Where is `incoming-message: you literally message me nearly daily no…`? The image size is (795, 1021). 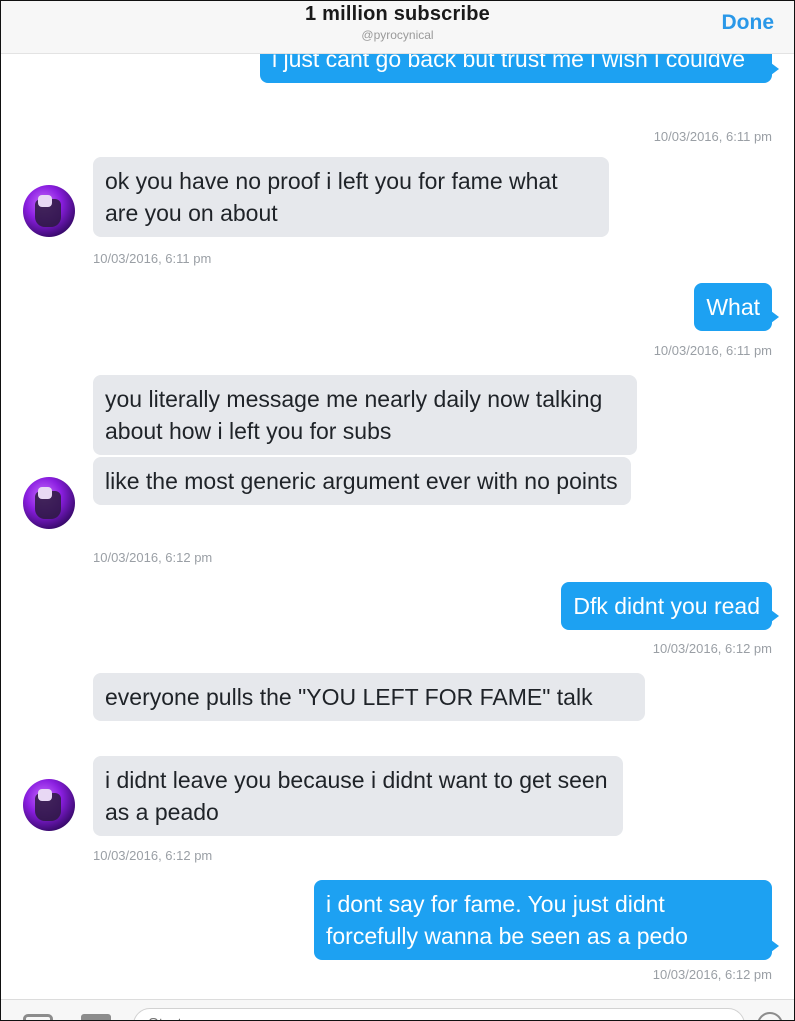
incoming-message: you literally message me nearly daily no… is located at coordinates (365, 415).